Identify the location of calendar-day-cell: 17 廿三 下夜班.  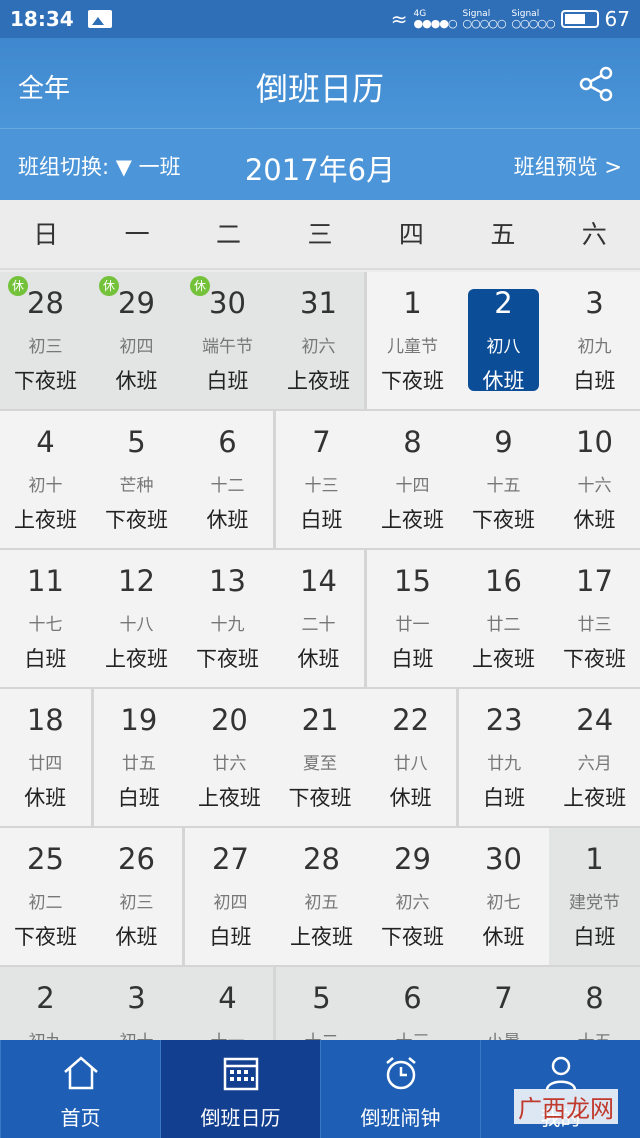
(594, 618).